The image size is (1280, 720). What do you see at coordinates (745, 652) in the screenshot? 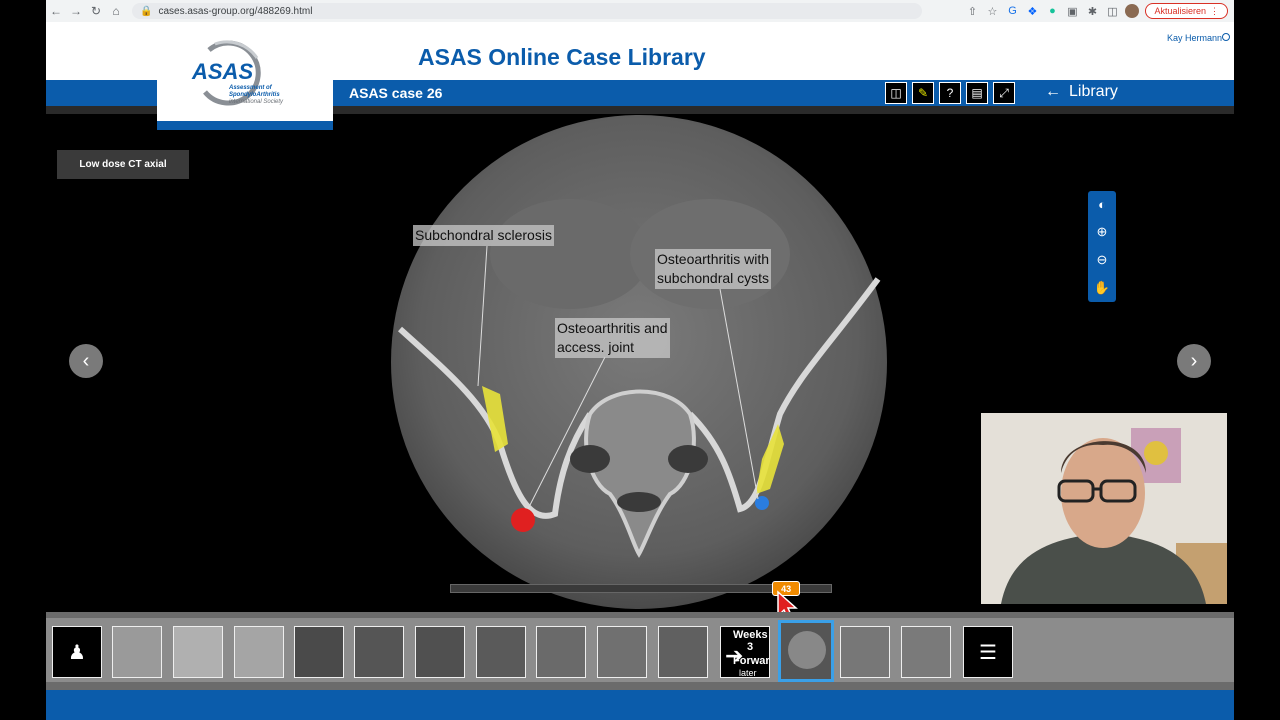
I see `thumbnail-weeks-later: Weeks 3 ➔ Forward later` at bounding box center [745, 652].